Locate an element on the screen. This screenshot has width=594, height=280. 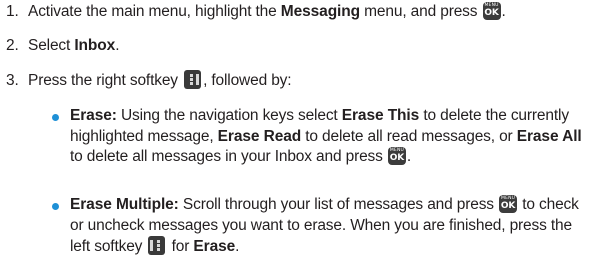
step-3: 3. Press the right softkey , followed by: is located at coordinates (149, 79).